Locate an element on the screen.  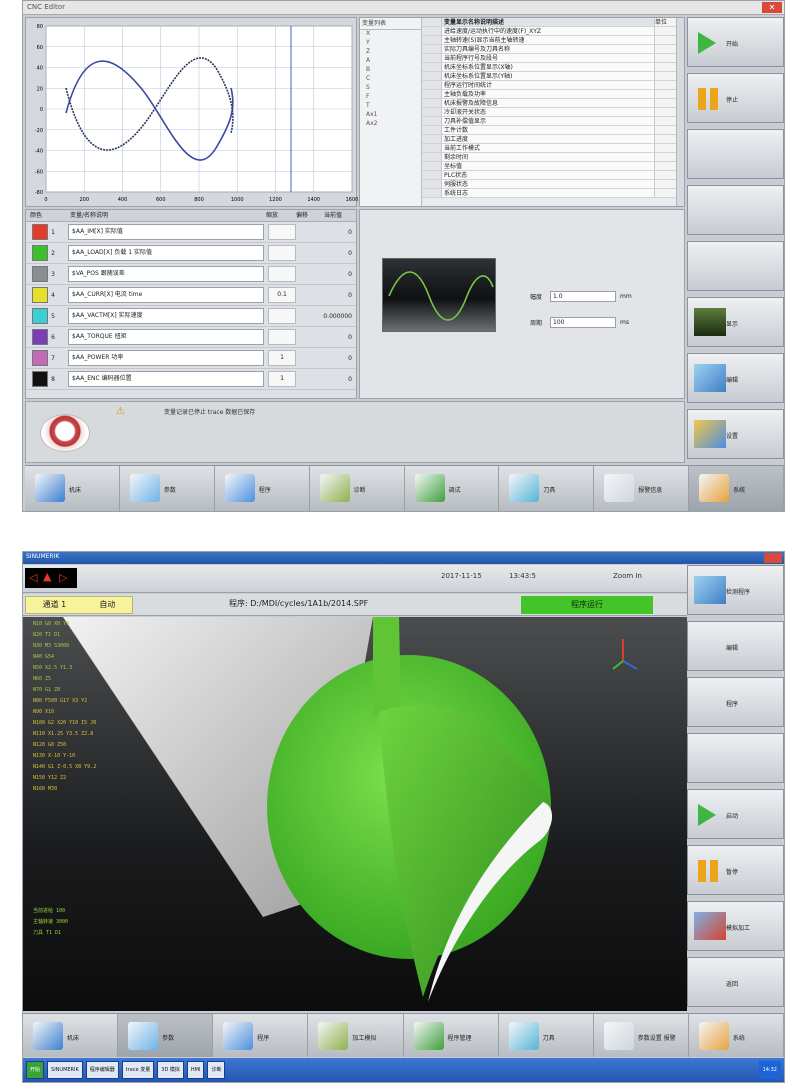
list-row: 系统日志 is located at coordinates (553, 193).